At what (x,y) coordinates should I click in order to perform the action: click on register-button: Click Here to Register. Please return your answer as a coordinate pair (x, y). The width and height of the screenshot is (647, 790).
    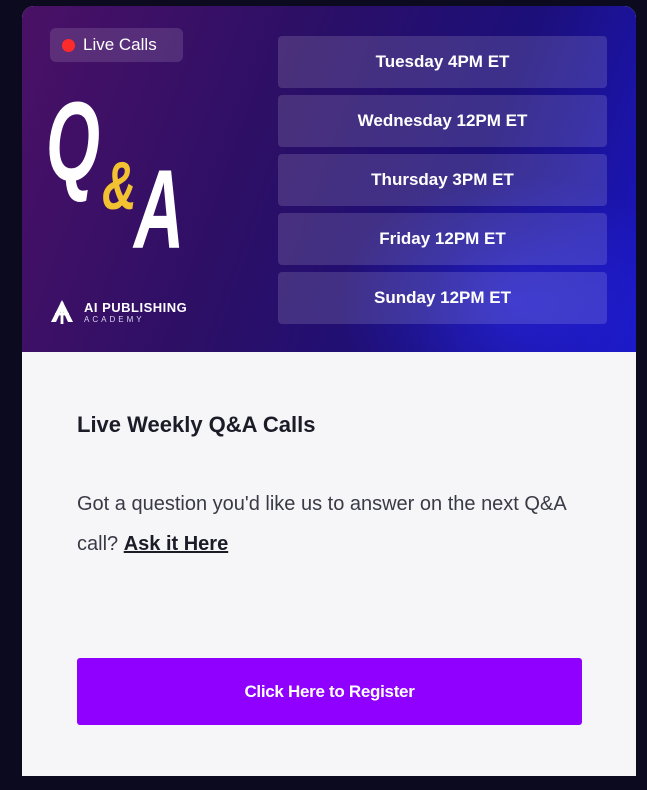
    Looking at the image, I should click on (329, 691).